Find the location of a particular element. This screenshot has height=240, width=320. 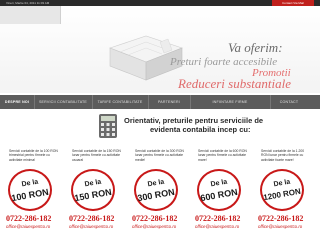

nav-item-contact: CONTACT is located at coordinates (289, 102).